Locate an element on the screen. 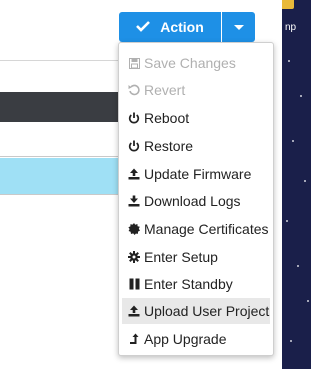  menu-item-reboot: Reboot is located at coordinates (196, 118).